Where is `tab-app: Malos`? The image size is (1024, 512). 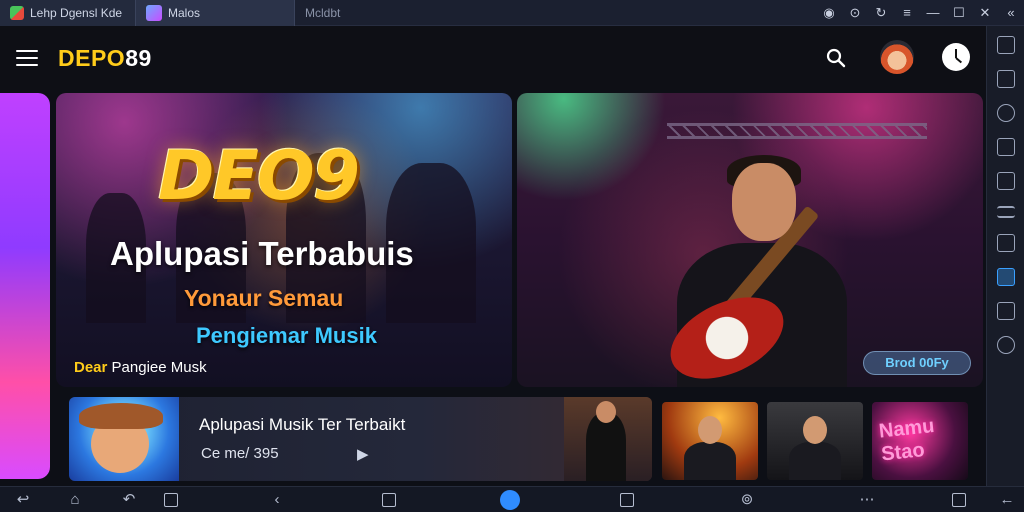 tab-app: Malos is located at coordinates (215, 13).